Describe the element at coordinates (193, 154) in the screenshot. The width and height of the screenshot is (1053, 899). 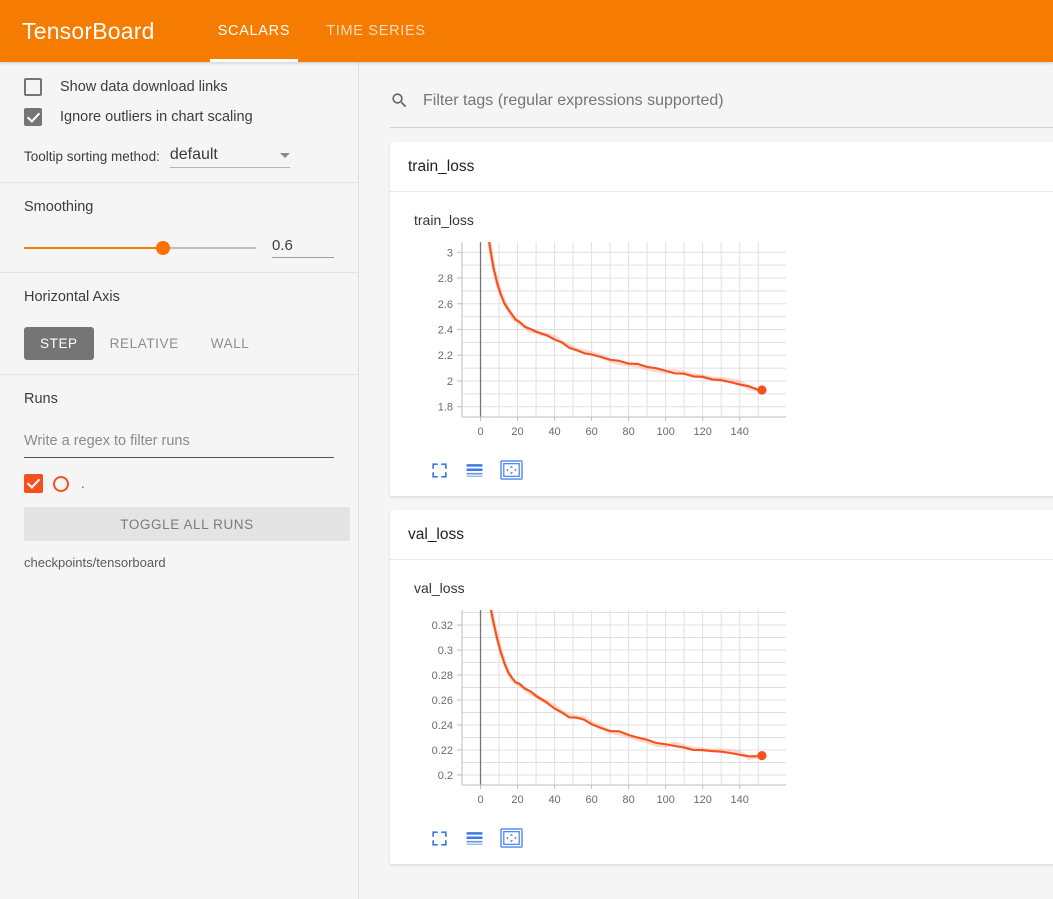
I see `tooltip-sorting-value: default` at that location.